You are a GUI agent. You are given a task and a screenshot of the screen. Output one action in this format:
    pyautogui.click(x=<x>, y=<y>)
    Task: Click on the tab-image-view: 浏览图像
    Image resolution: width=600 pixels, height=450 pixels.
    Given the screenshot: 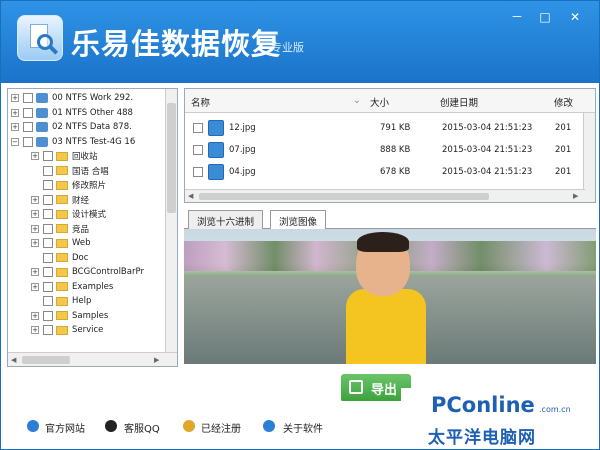 What is the action you would take?
    pyautogui.click(x=298, y=220)
    